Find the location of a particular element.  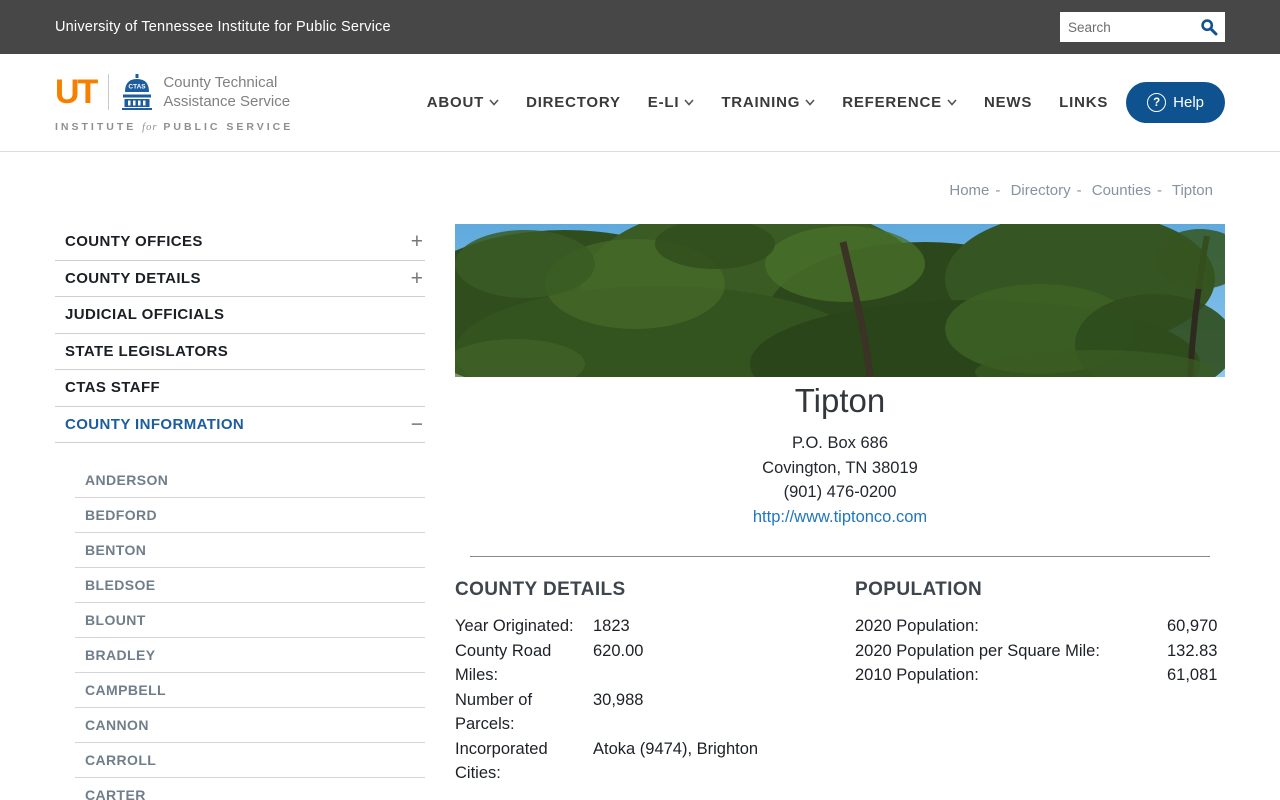

sidebar-item: STATE LEGISLATORS is located at coordinates (240, 352).